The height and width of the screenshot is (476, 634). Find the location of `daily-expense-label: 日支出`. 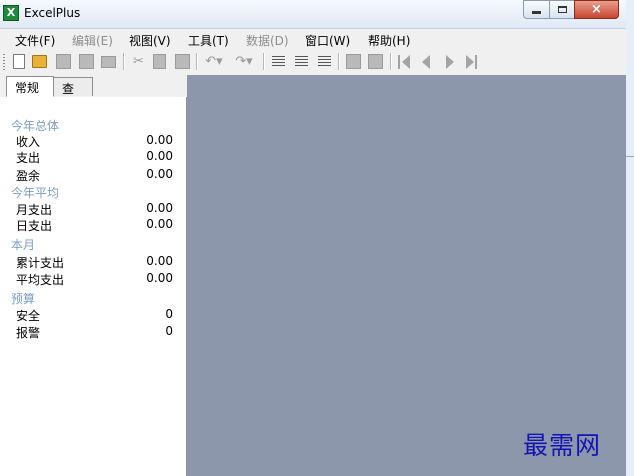

daily-expense-label: 日支出 is located at coordinates (34, 226).